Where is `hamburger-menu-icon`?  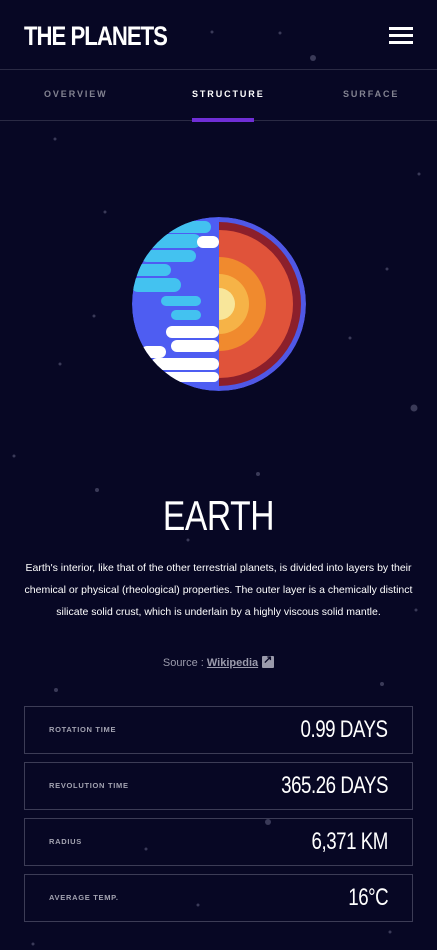
hamburger-menu-icon is located at coordinates (401, 35).